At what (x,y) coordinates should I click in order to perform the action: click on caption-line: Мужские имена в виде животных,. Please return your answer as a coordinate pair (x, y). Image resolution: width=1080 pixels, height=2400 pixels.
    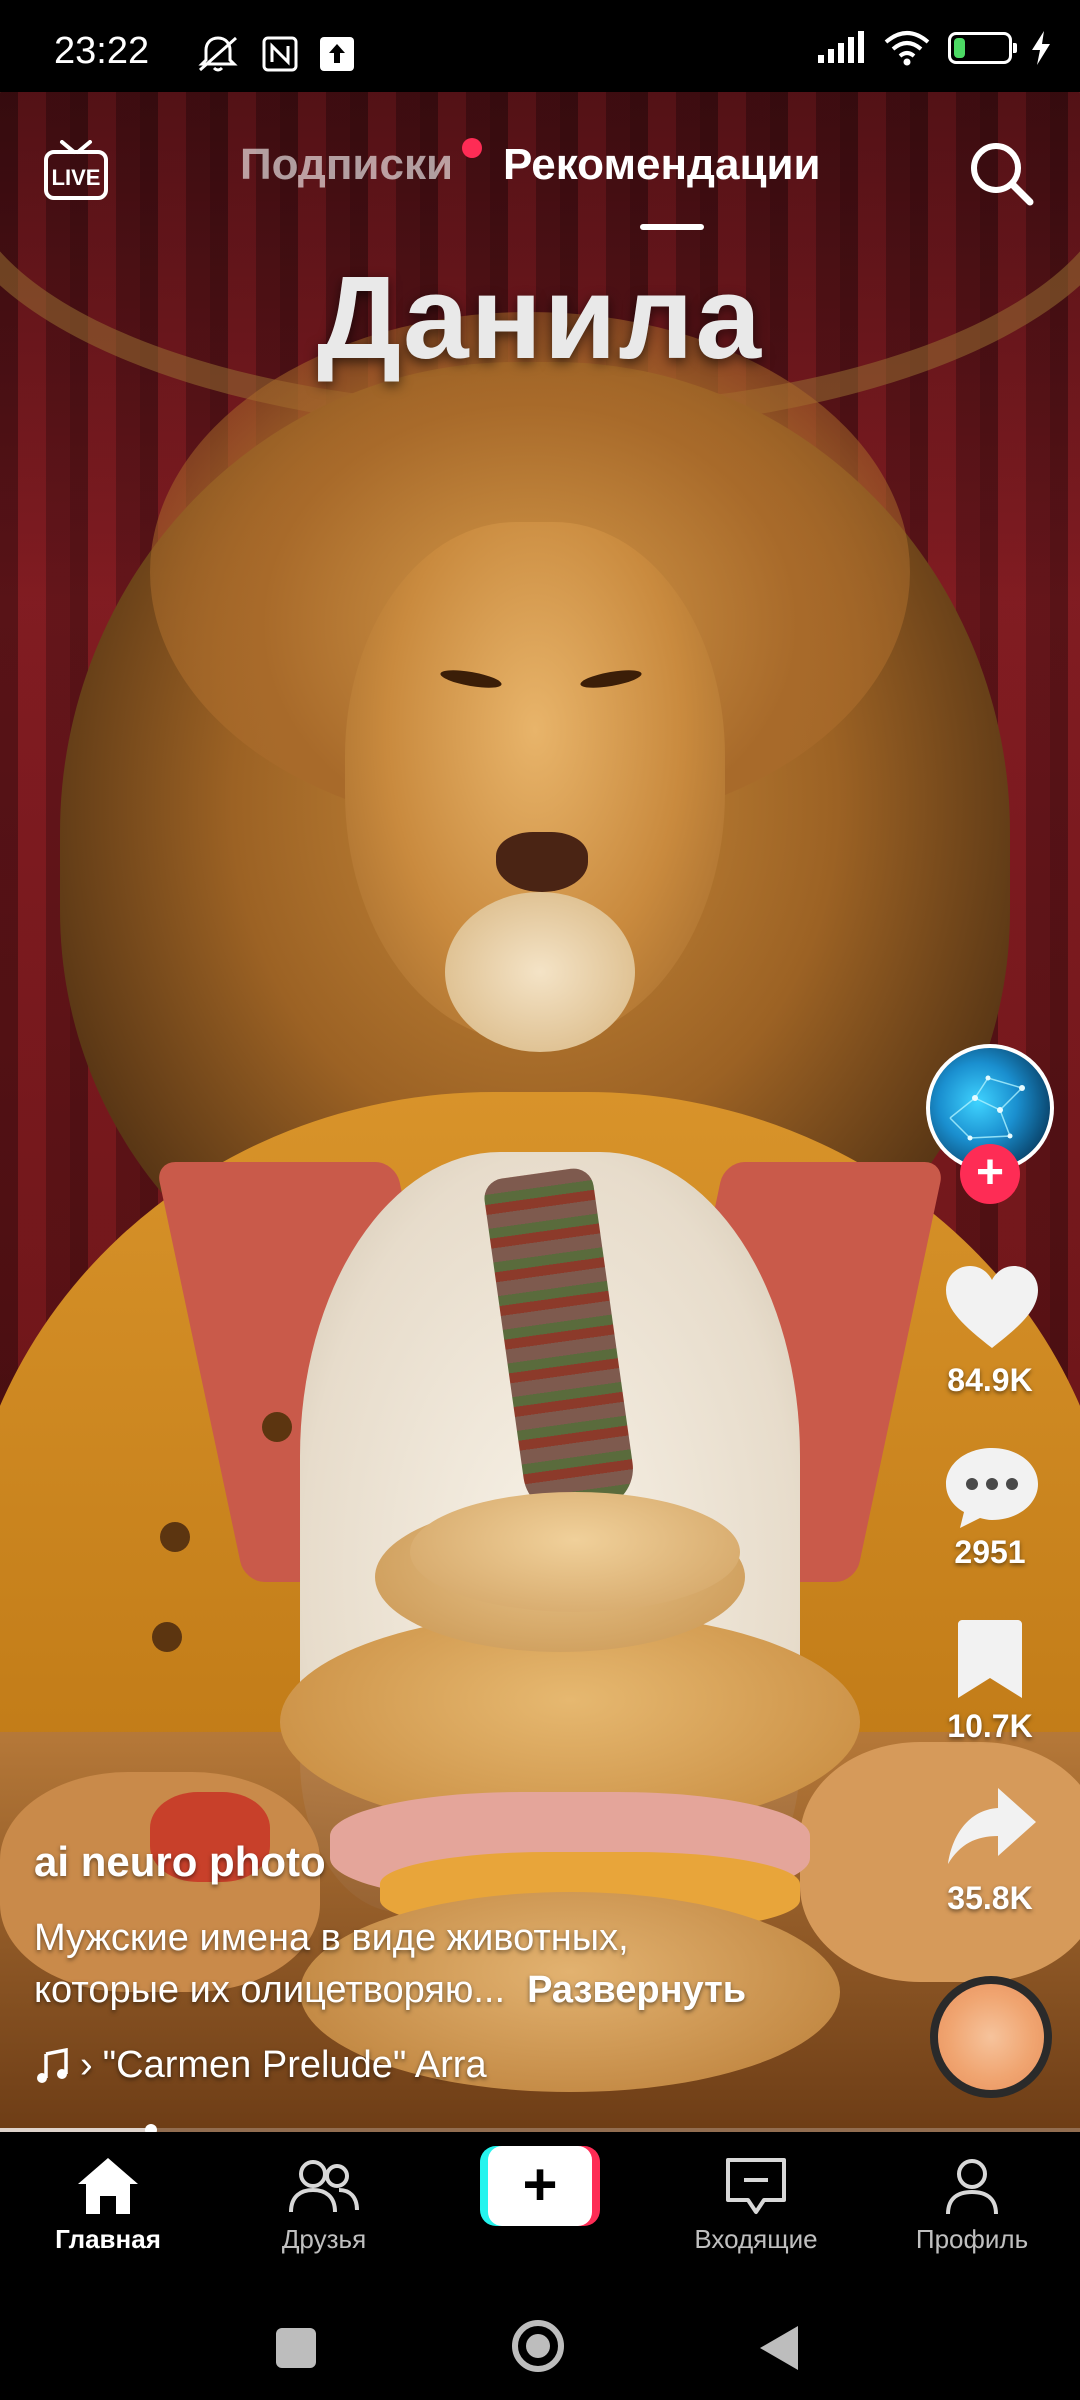
    Looking at the image, I should click on (331, 1938).